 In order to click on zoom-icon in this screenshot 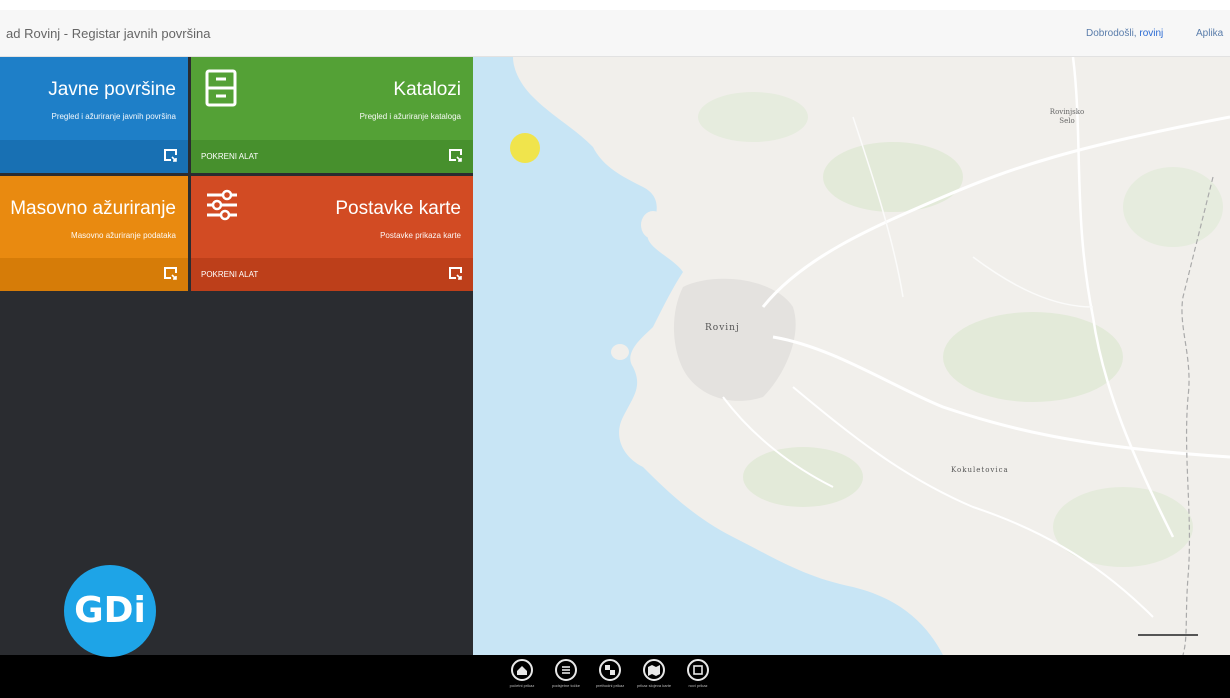, I will do `click(610, 670)`.